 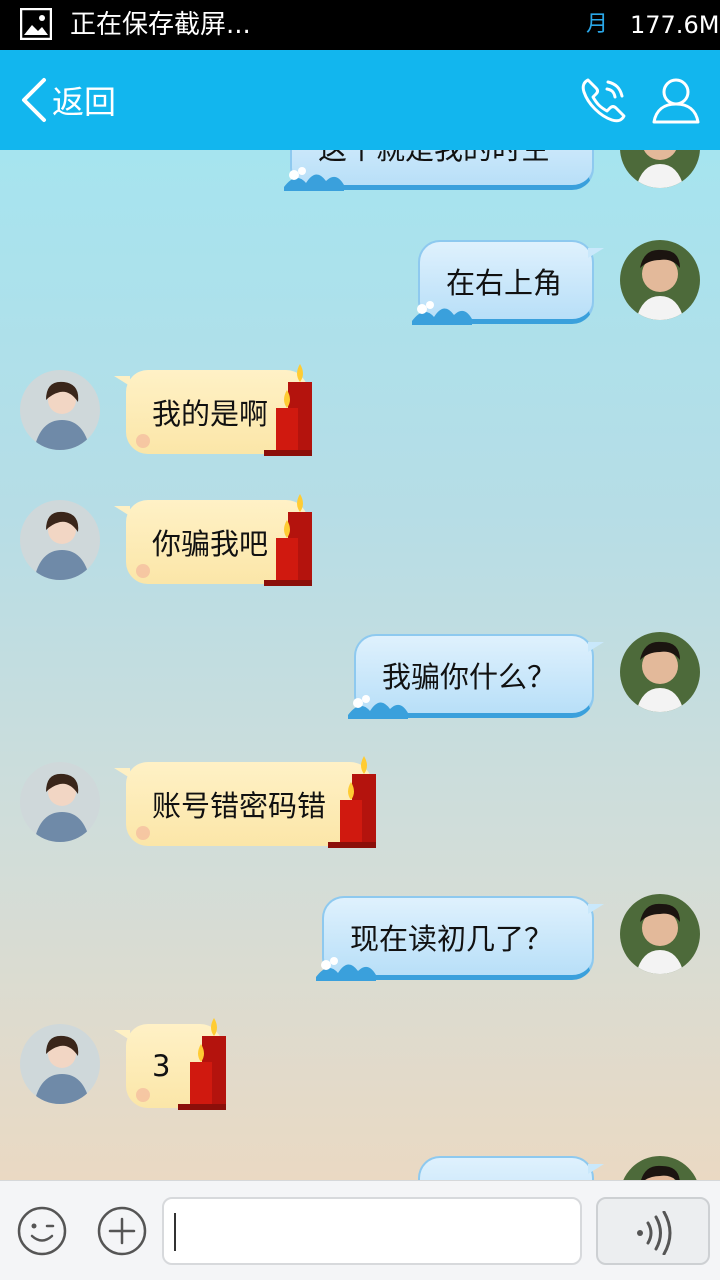 What do you see at coordinates (439, 170) in the screenshot?
I see `message-bubble-sent: 这个就是我的时空` at bounding box center [439, 170].